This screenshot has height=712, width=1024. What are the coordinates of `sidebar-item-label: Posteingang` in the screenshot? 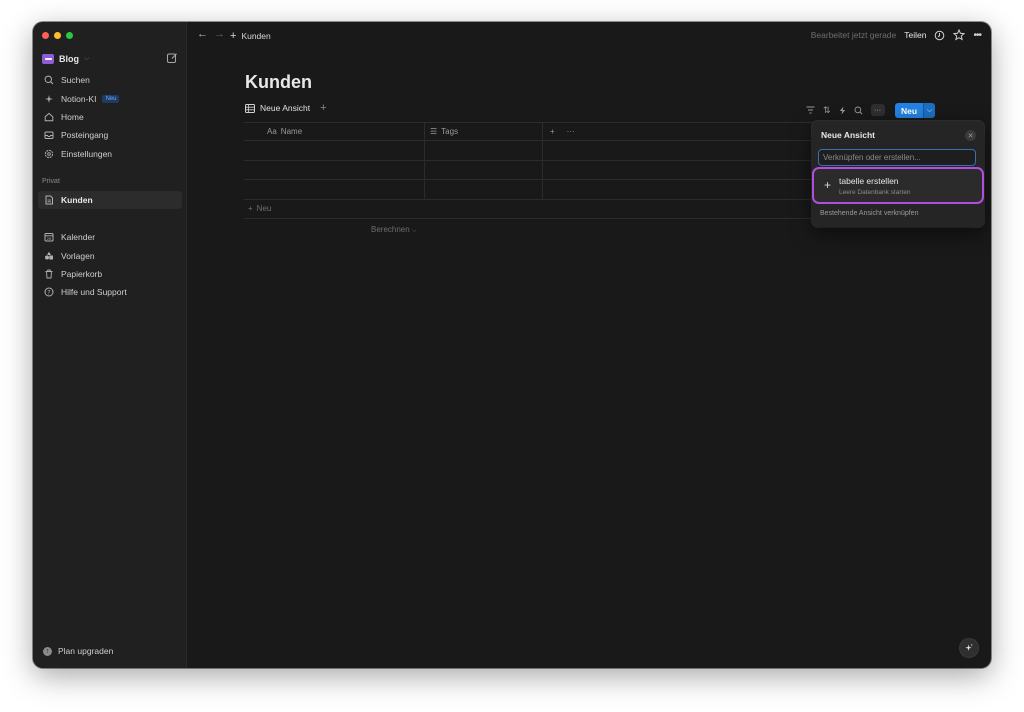 It's located at (85, 135).